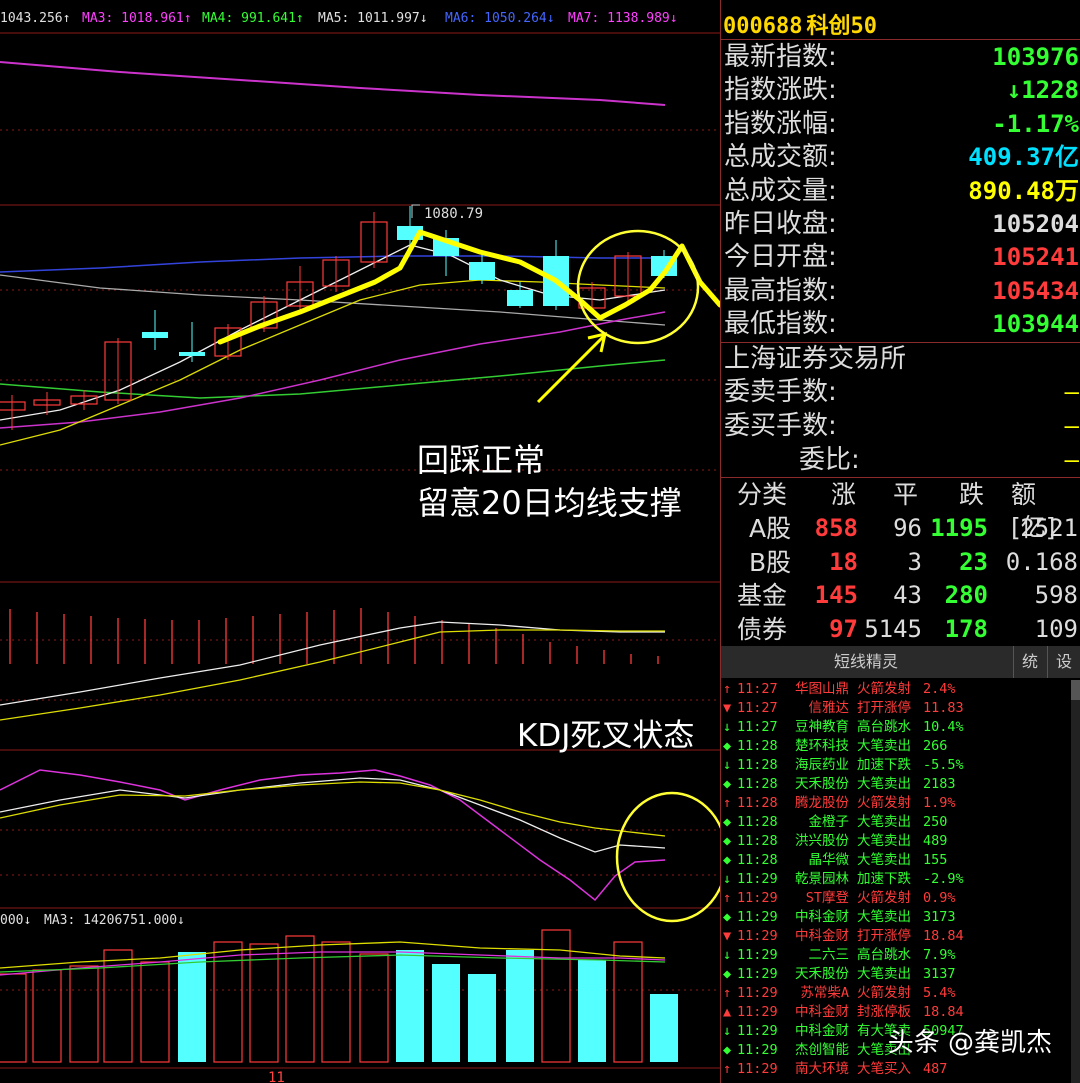 The width and height of the screenshot is (1080, 1083). What do you see at coordinates (770, 528) in the screenshot?
I see `stats-category: A股` at bounding box center [770, 528].